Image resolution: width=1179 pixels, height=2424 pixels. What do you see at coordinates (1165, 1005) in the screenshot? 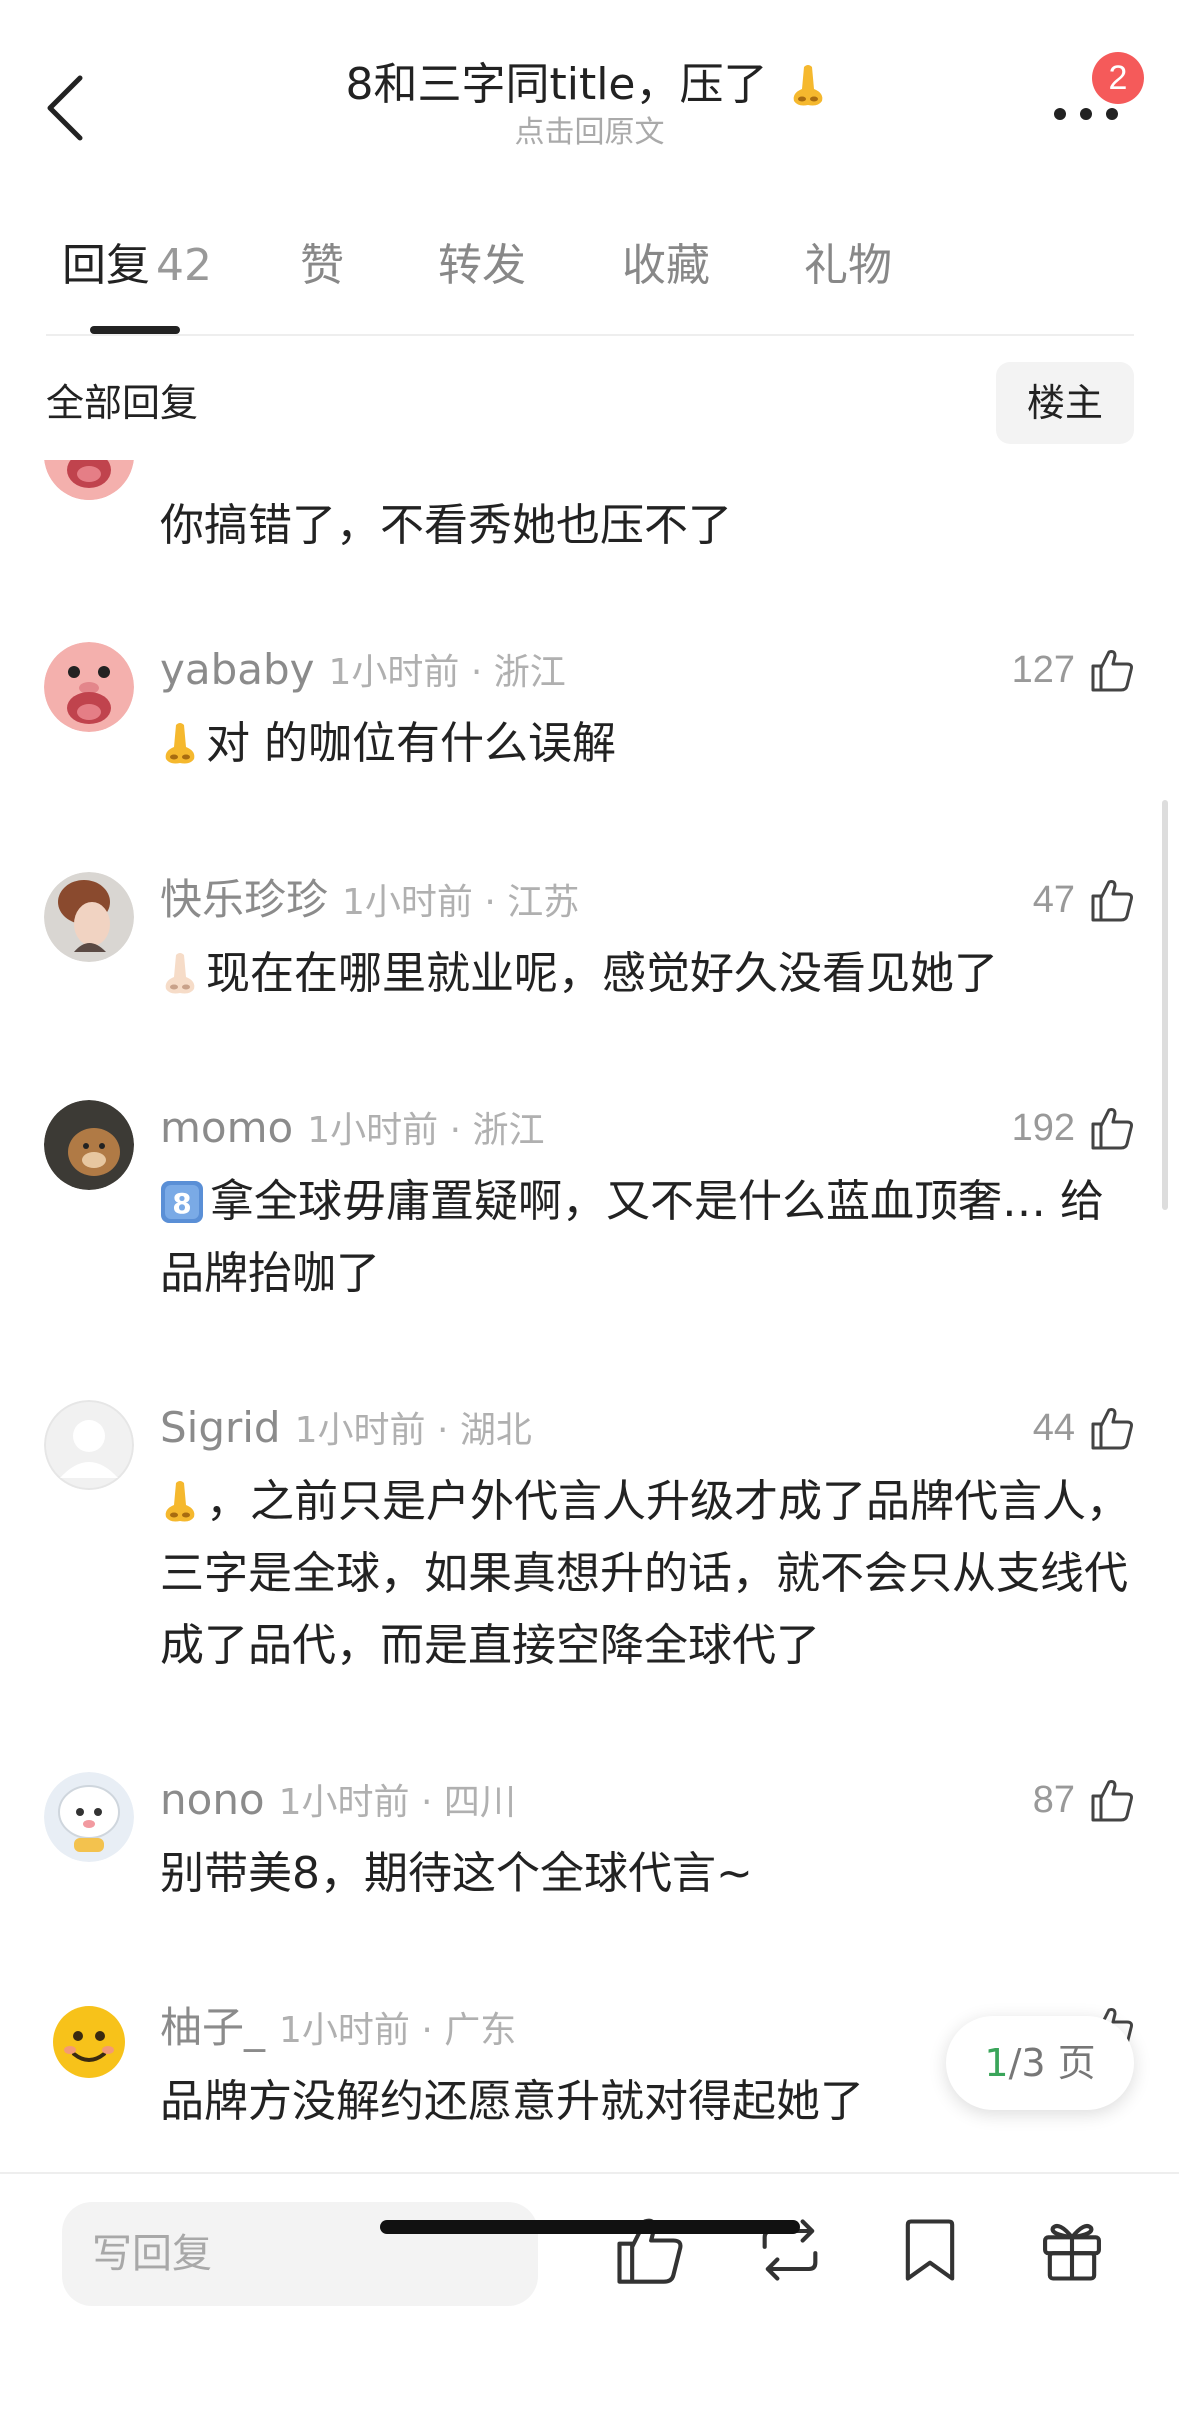
I see `scrollbar` at bounding box center [1165, 1005].